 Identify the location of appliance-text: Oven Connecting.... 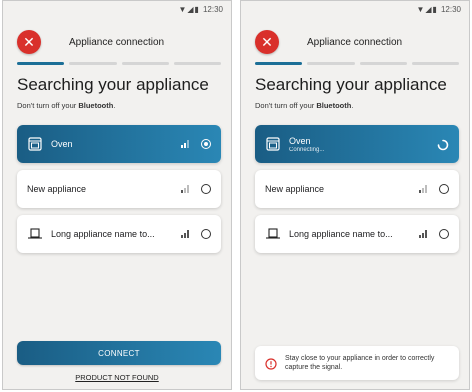
(363, 144).